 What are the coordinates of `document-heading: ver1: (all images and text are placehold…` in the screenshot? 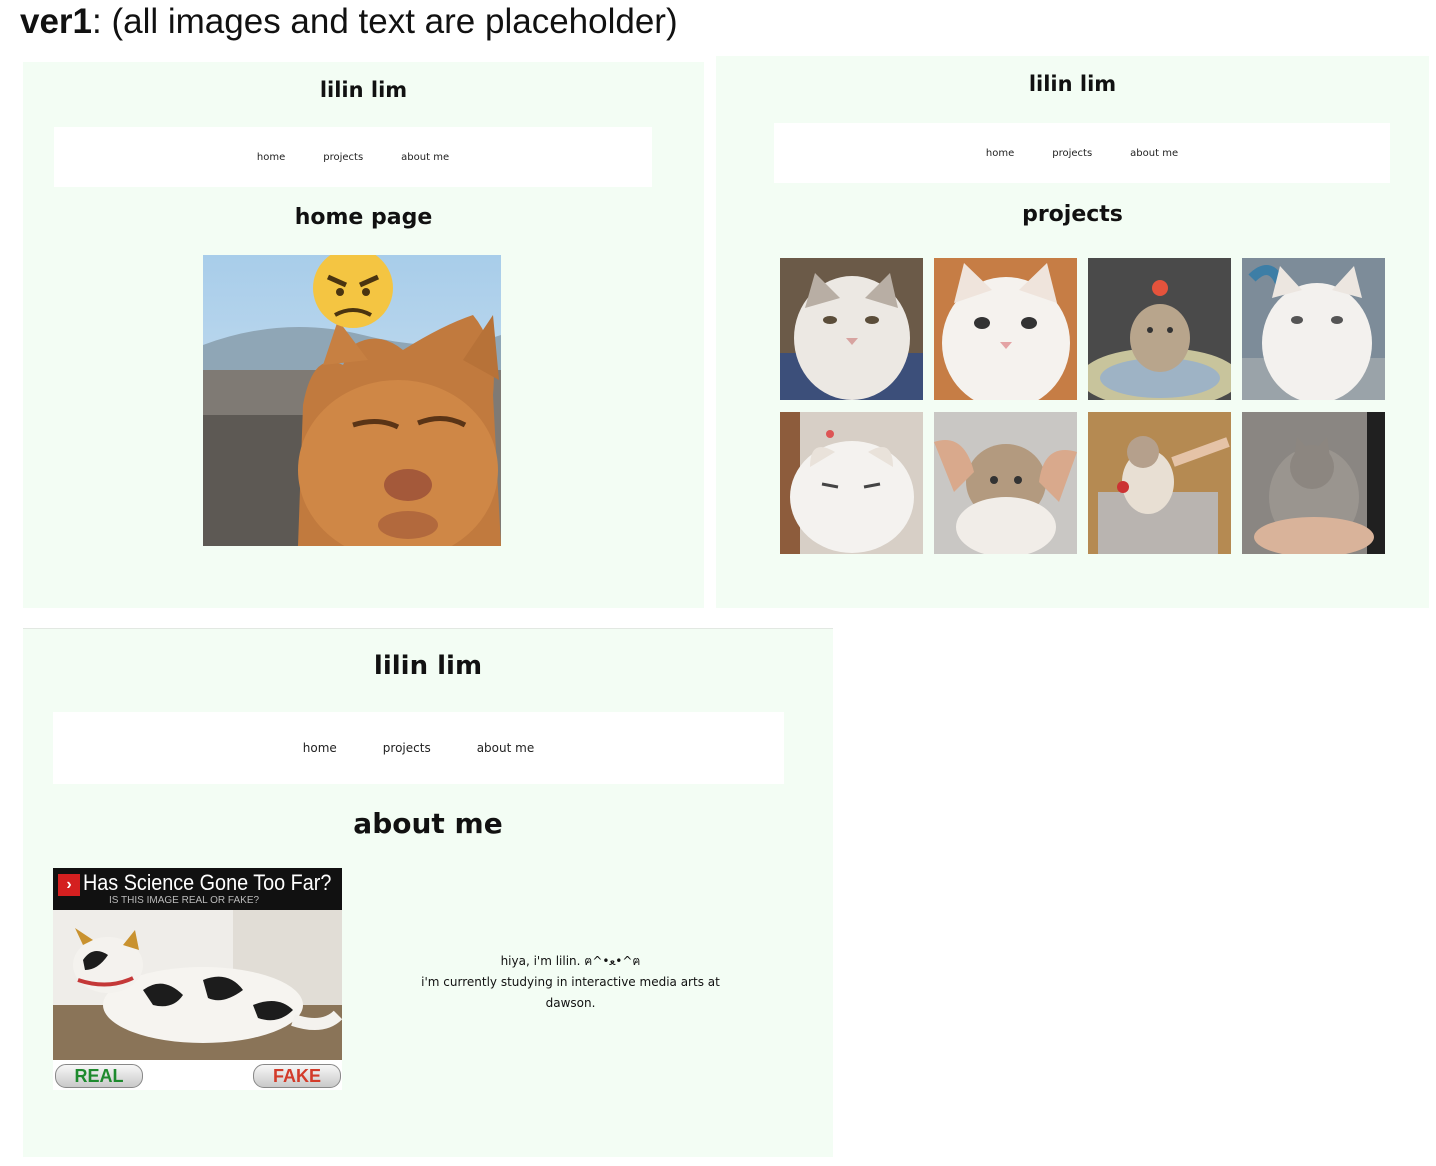 It's located at (349, 22).